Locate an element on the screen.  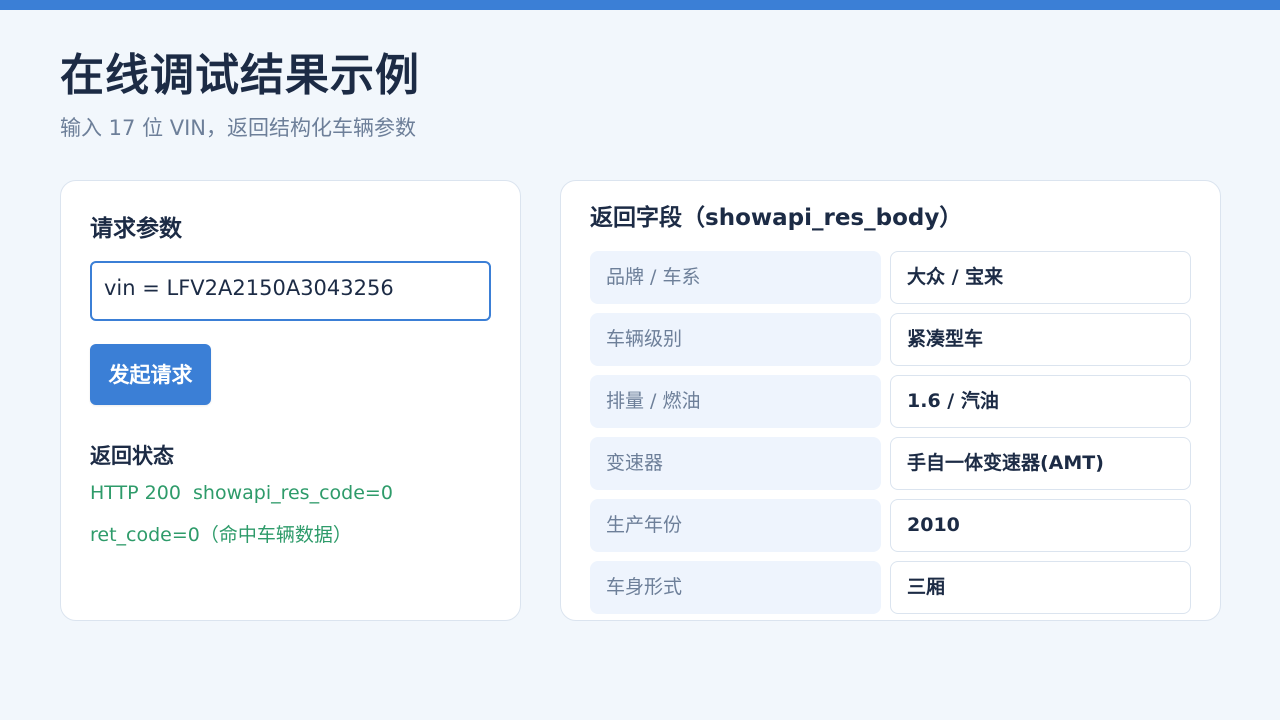
vin-input: vin = LFV2A2150A3043256 is located at coordinates (290, 291).